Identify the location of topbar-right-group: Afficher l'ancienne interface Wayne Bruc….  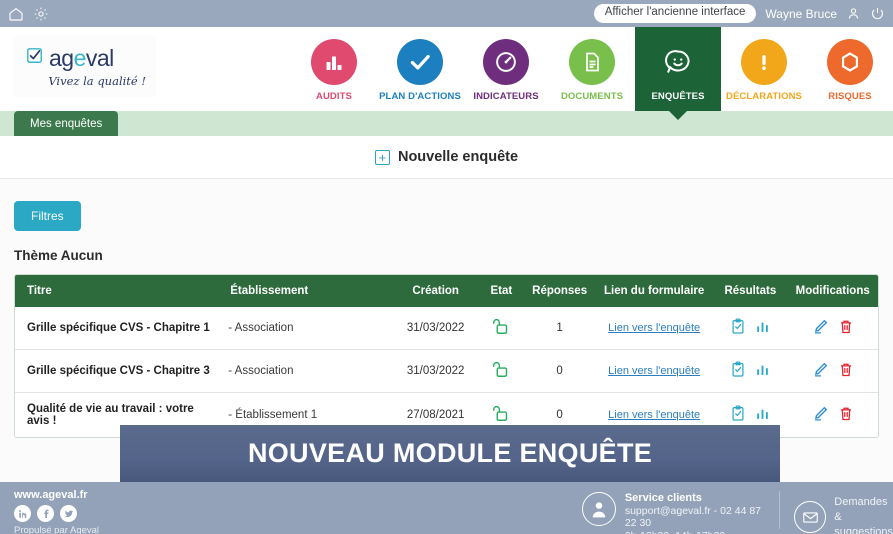
(739, 13).